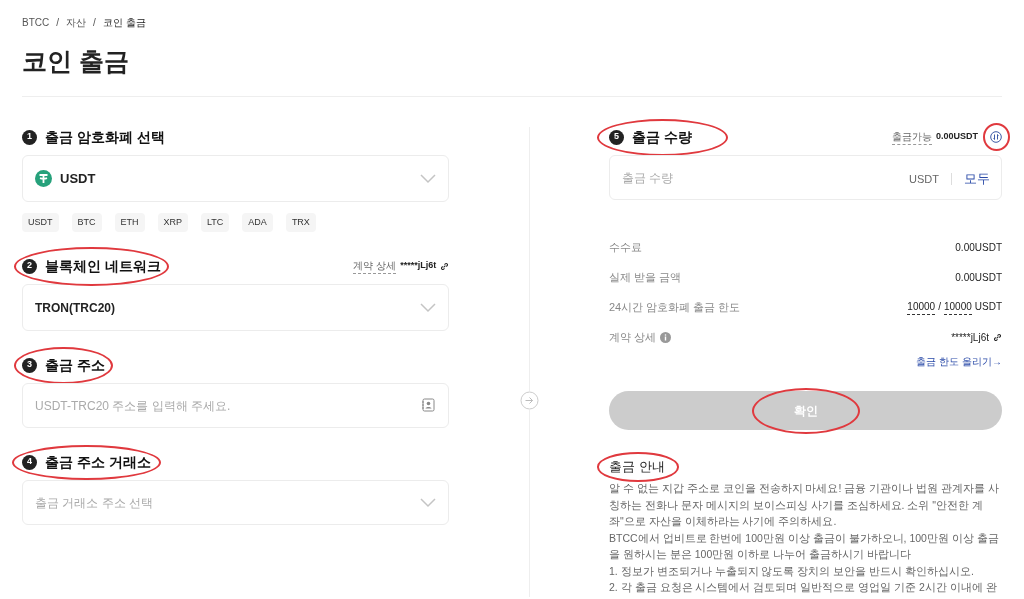  What do you see at coordinates (257, 222) in the screenshot?
I see `coin-chip: ADA` at bounding box center [257, 222].